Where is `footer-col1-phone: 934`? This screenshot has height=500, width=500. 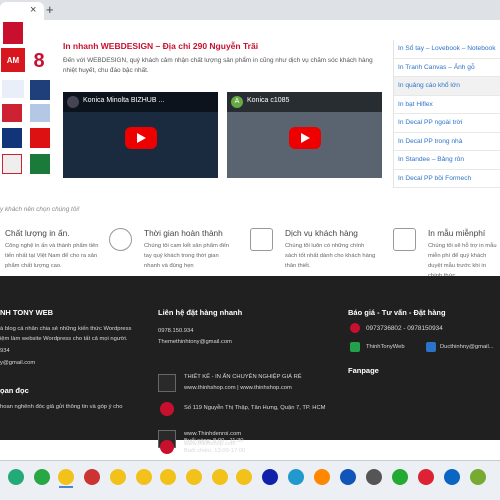 footer-col1-phone: 934 is located at coordinates (5, 351).